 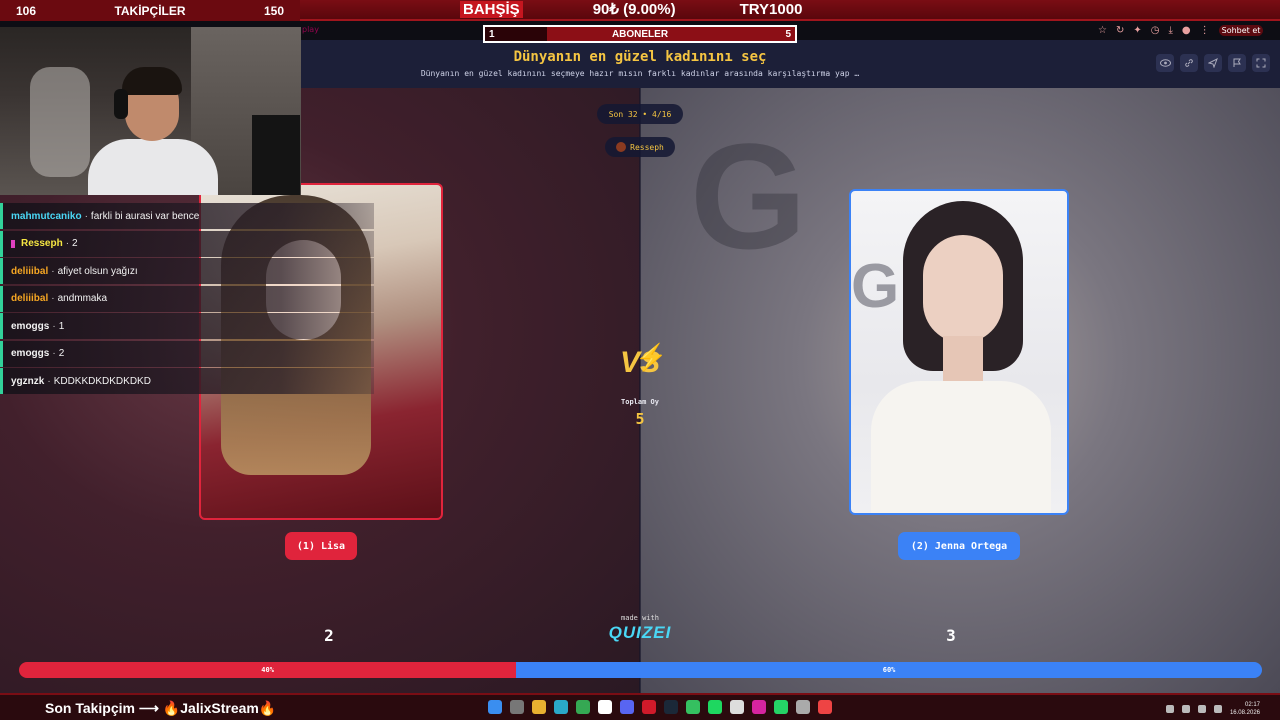 I want to click on webcam-chair, so click(x=60, y=122).